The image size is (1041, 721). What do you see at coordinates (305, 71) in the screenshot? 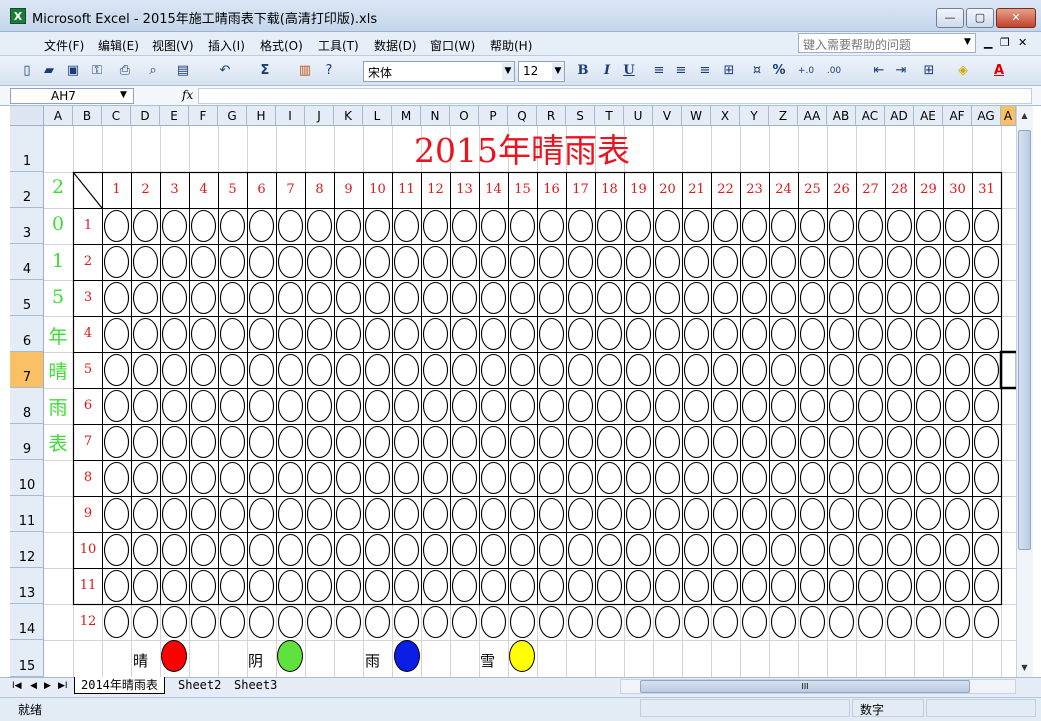
I see `chart-icon: ▥` at bounding box center [305, 71].